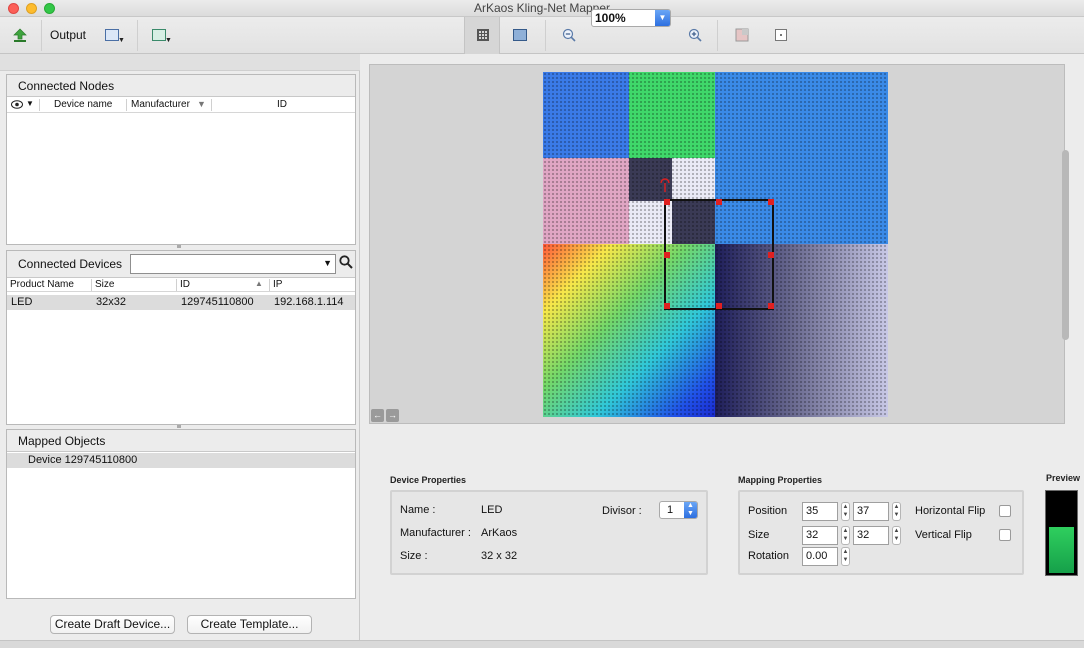  What do you see at coordinates (180, 62) in the screenshot?
I see `left-panel-header` at bounding box center [180, 62].